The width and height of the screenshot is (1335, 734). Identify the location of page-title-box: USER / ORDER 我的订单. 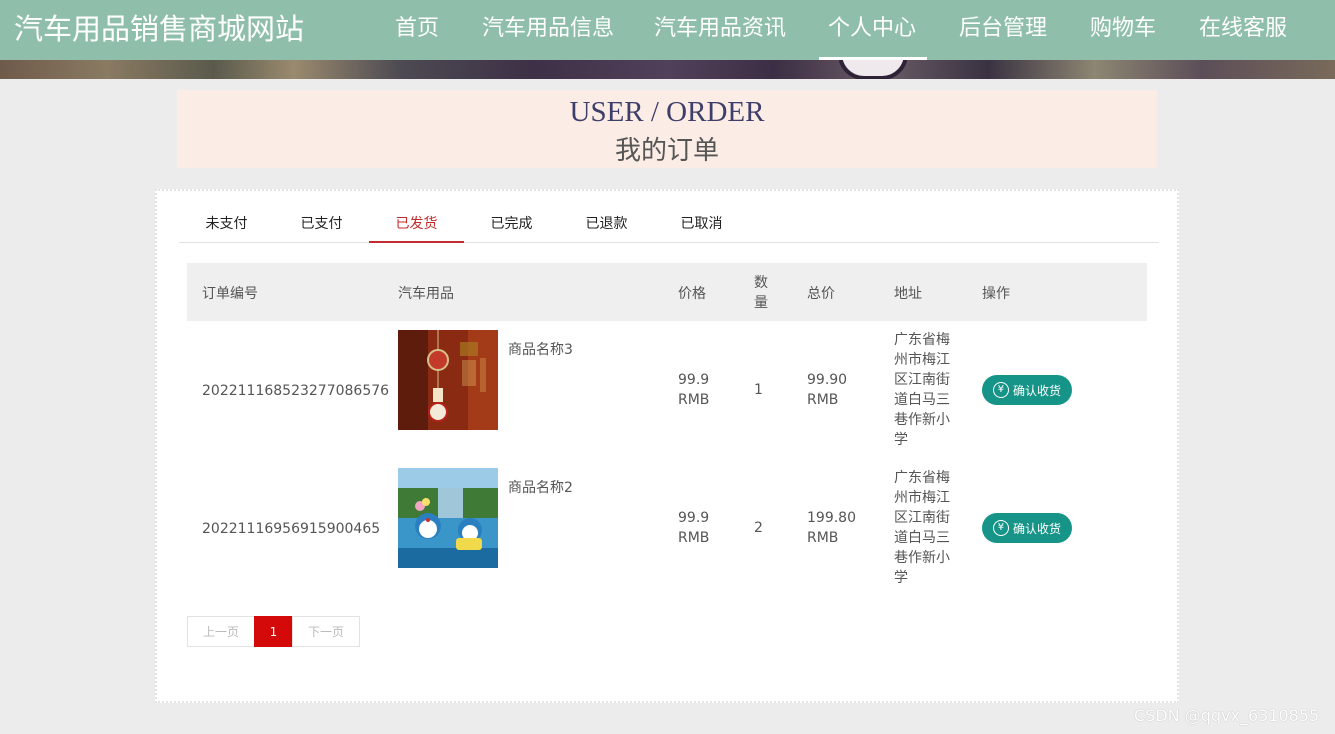
(667, 129).